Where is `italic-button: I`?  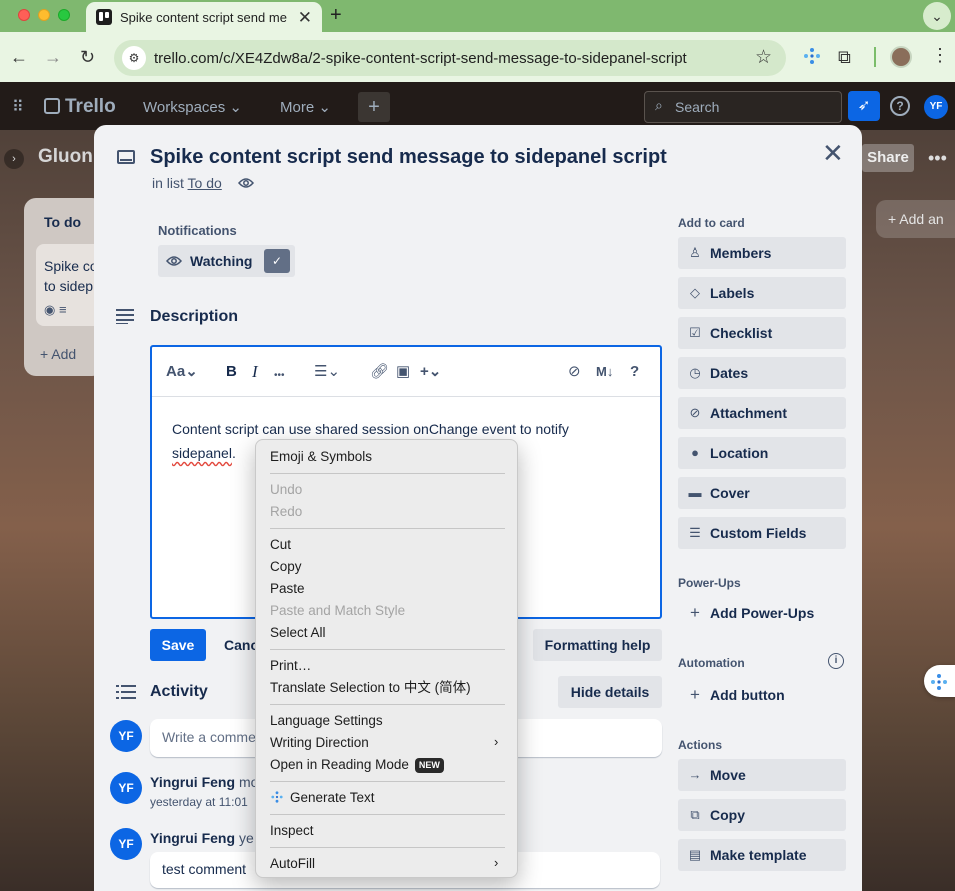
italic-button: I is located at coordinates (255, 372).